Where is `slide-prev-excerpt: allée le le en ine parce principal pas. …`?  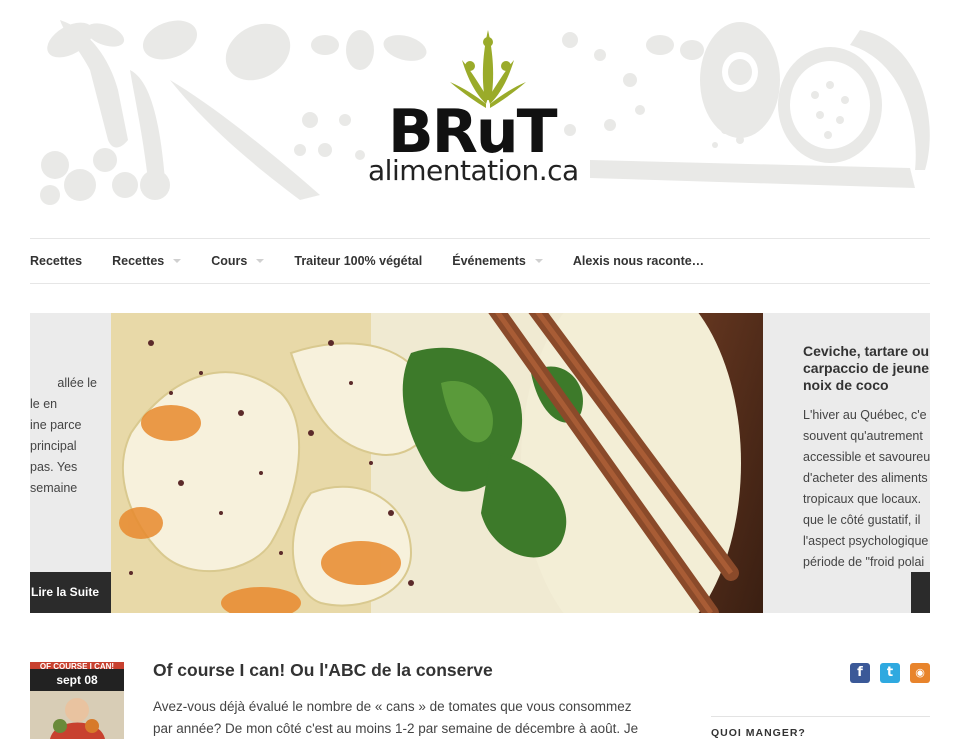 slide-prev-excerpt: allée le le en ine parce principal pas. … is located at coordinates (70, 436).